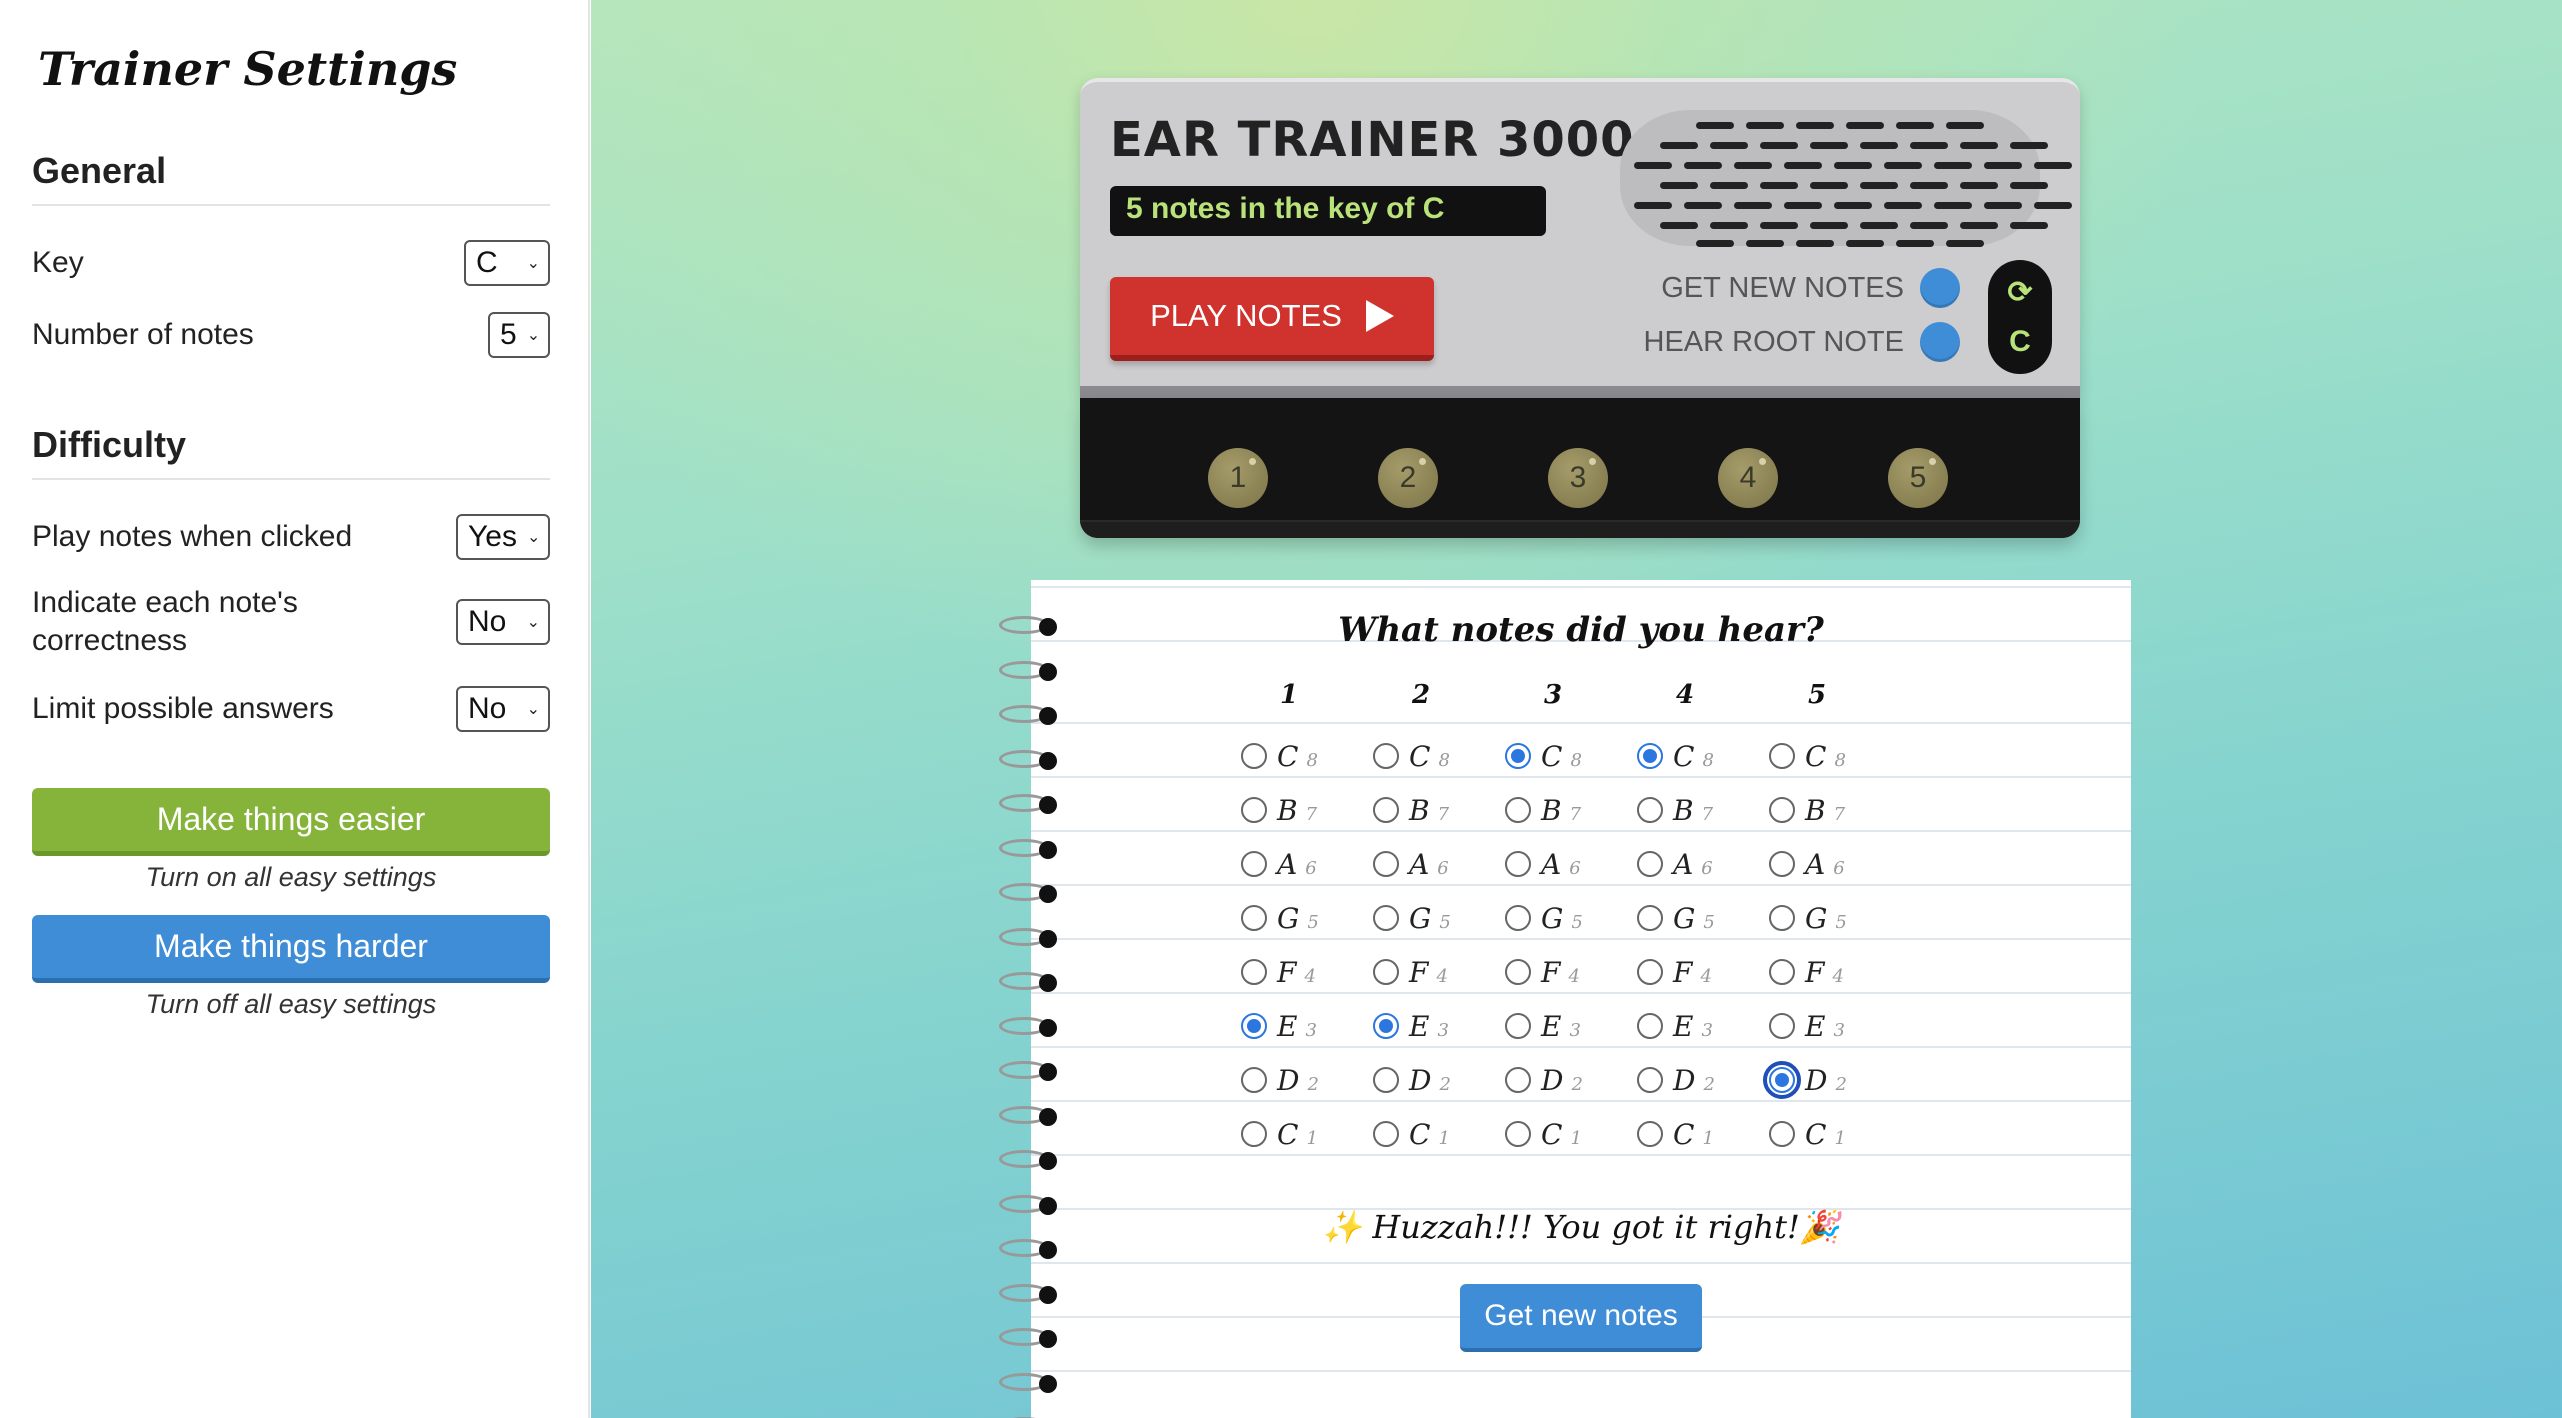  What do you see at coordinates (503, 537) in the screenshot?
I see `play-clicked-select: Yes ⌄` at bounding box center [503, 537].